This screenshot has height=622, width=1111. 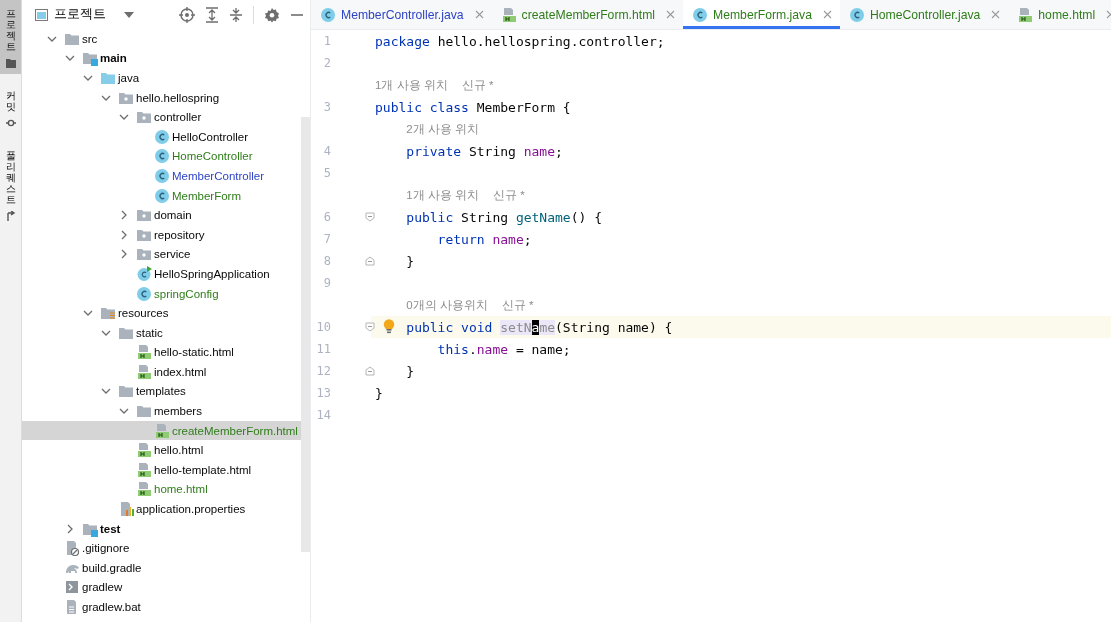 What do you see at coordinates (236, 14) in the screenshot?
I see `collapse-all-icon` at bounding box center [236, 14].